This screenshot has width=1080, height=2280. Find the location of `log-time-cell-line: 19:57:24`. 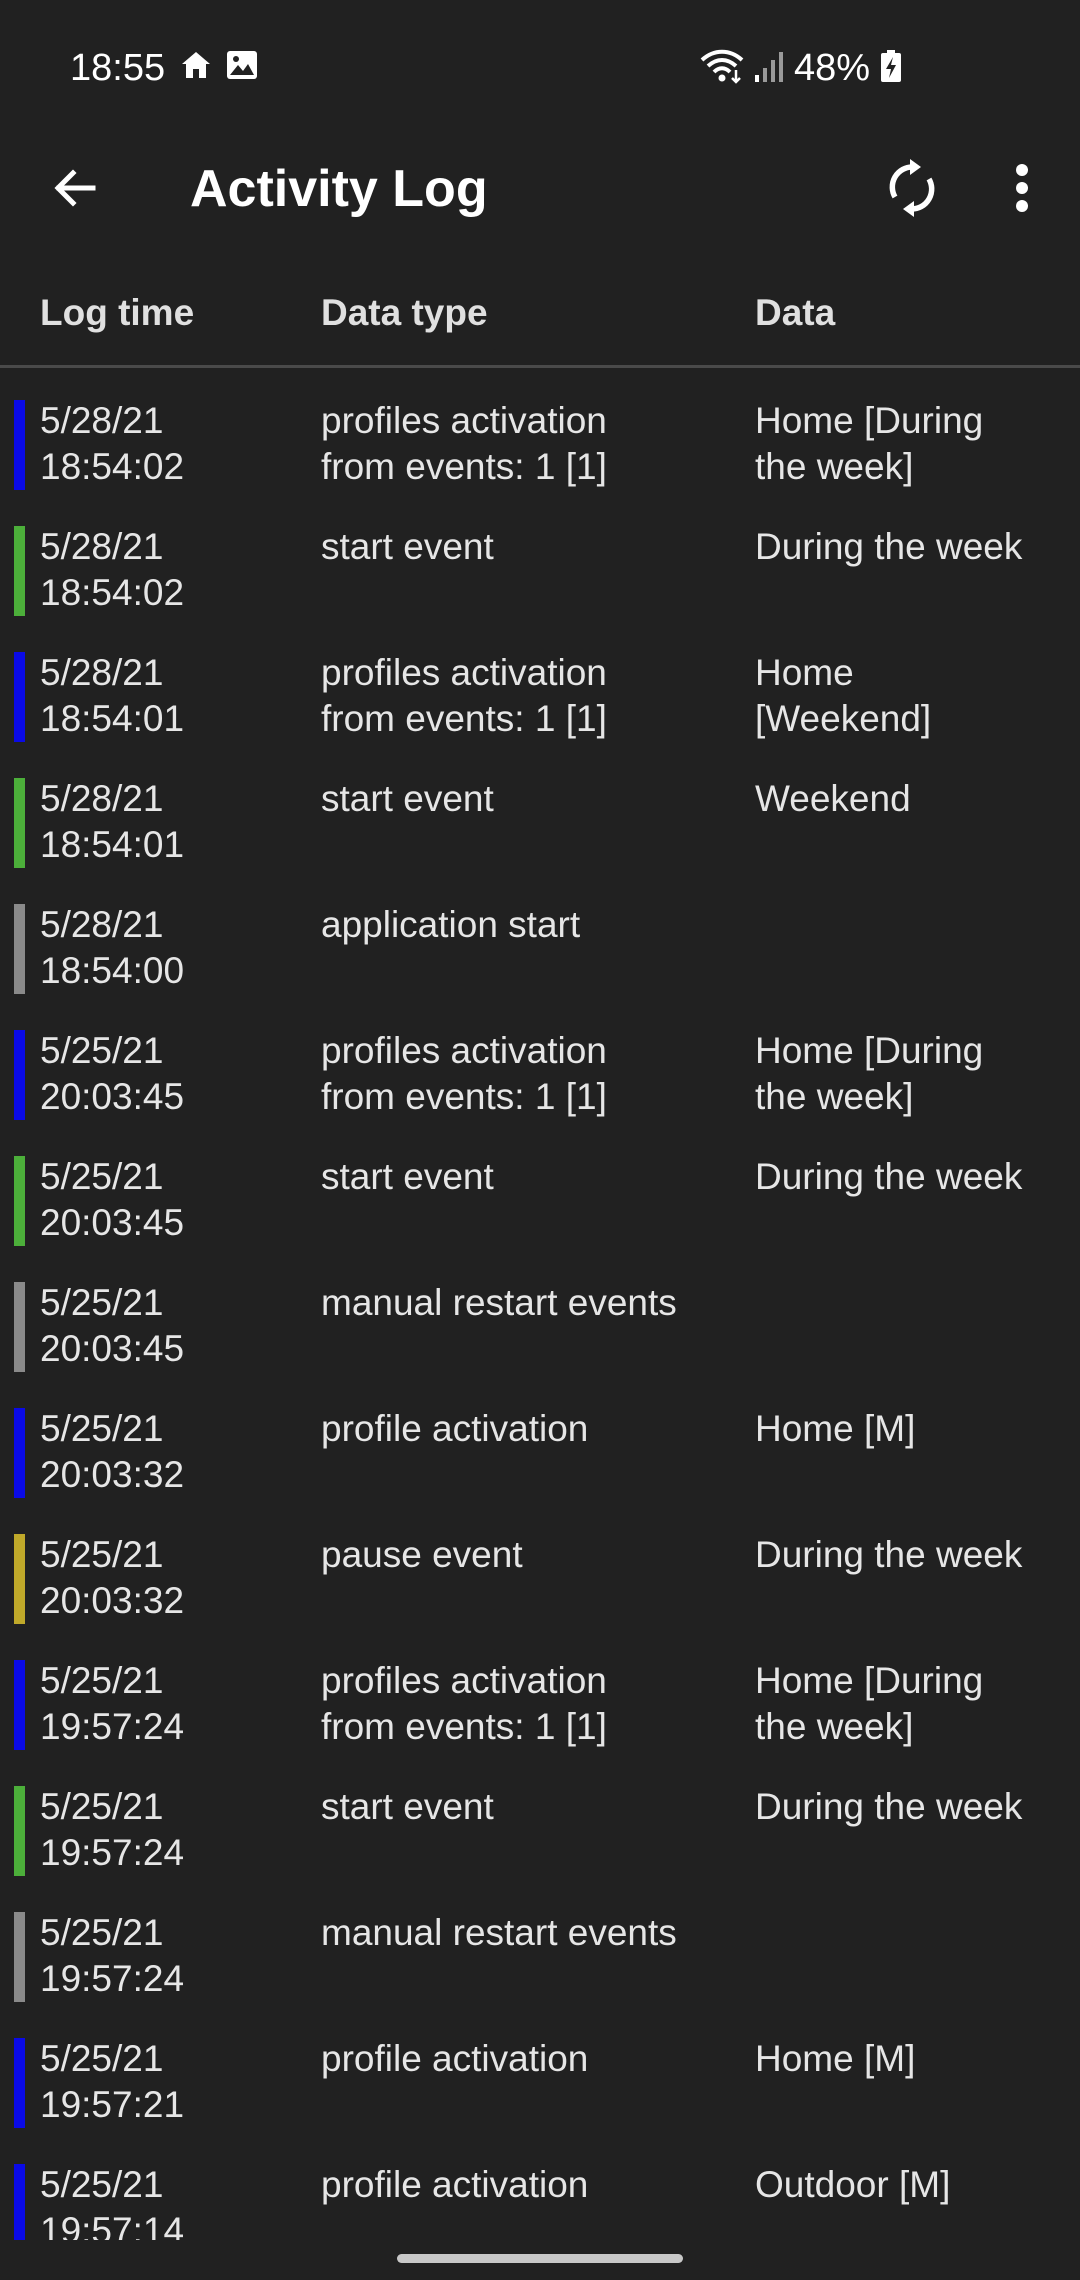

log-time-cell-line: 19:57:24 is located at coordinates (112, 1978).